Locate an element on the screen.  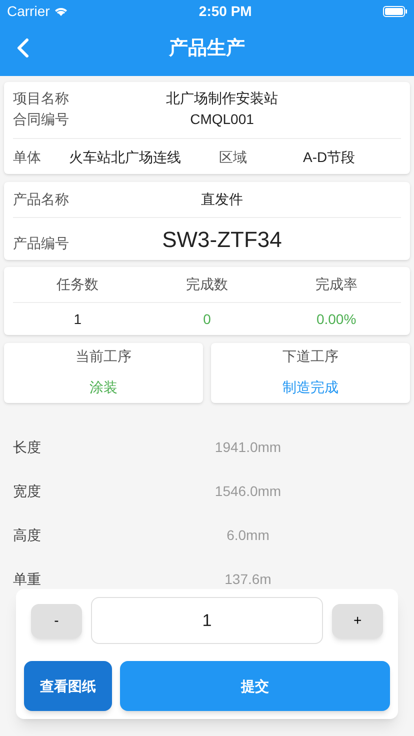
spec-value: 1546.0mm is located at coordinates (248, 491).